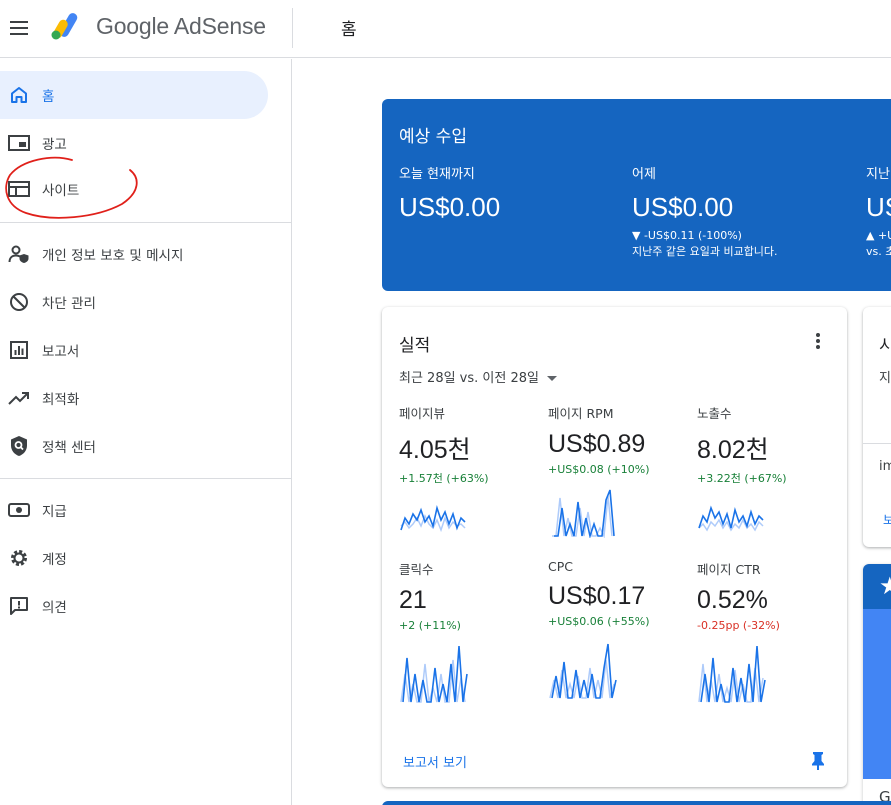  What do you see at coordinates (61, 352) in the screenshot?
I see `sidebar-item-label: 보고서` at bounding box center [61, 352].